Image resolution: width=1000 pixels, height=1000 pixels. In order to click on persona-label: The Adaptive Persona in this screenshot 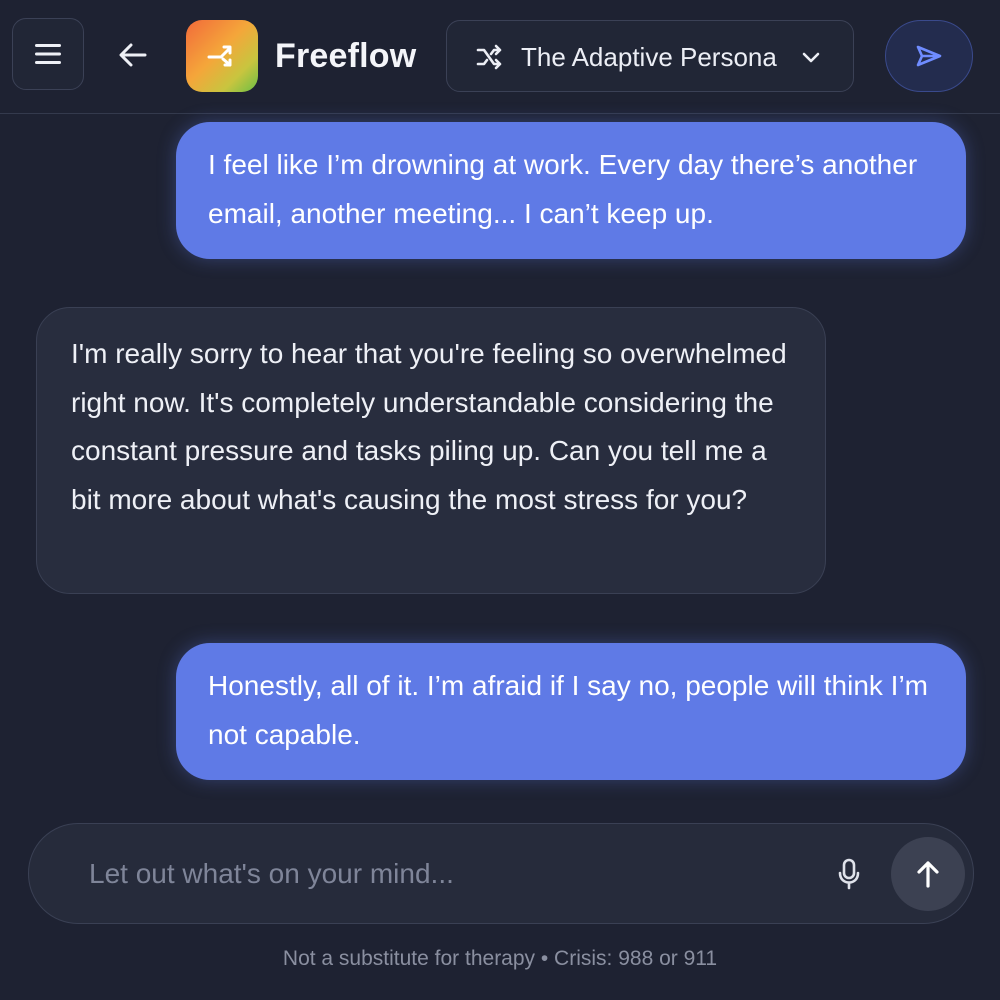, I will do `click(649, 57)`.